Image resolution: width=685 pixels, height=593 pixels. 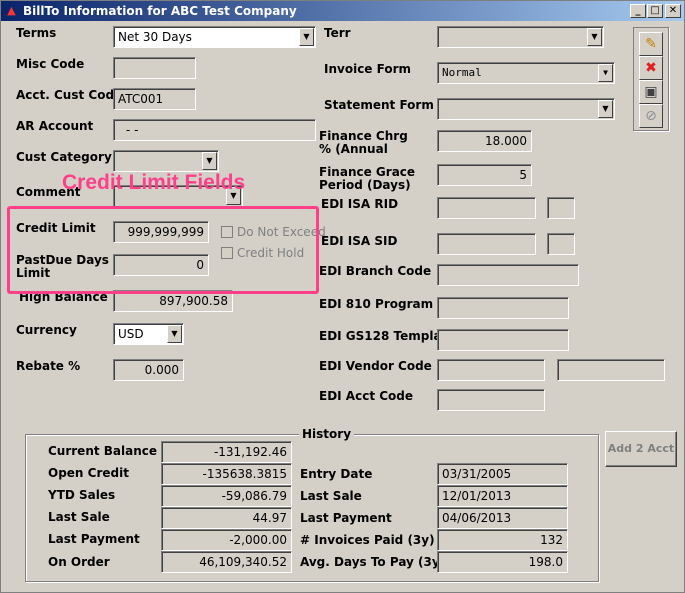 I want to click on on-order-field: 46,109,340.52, so click(x=226, y=562).